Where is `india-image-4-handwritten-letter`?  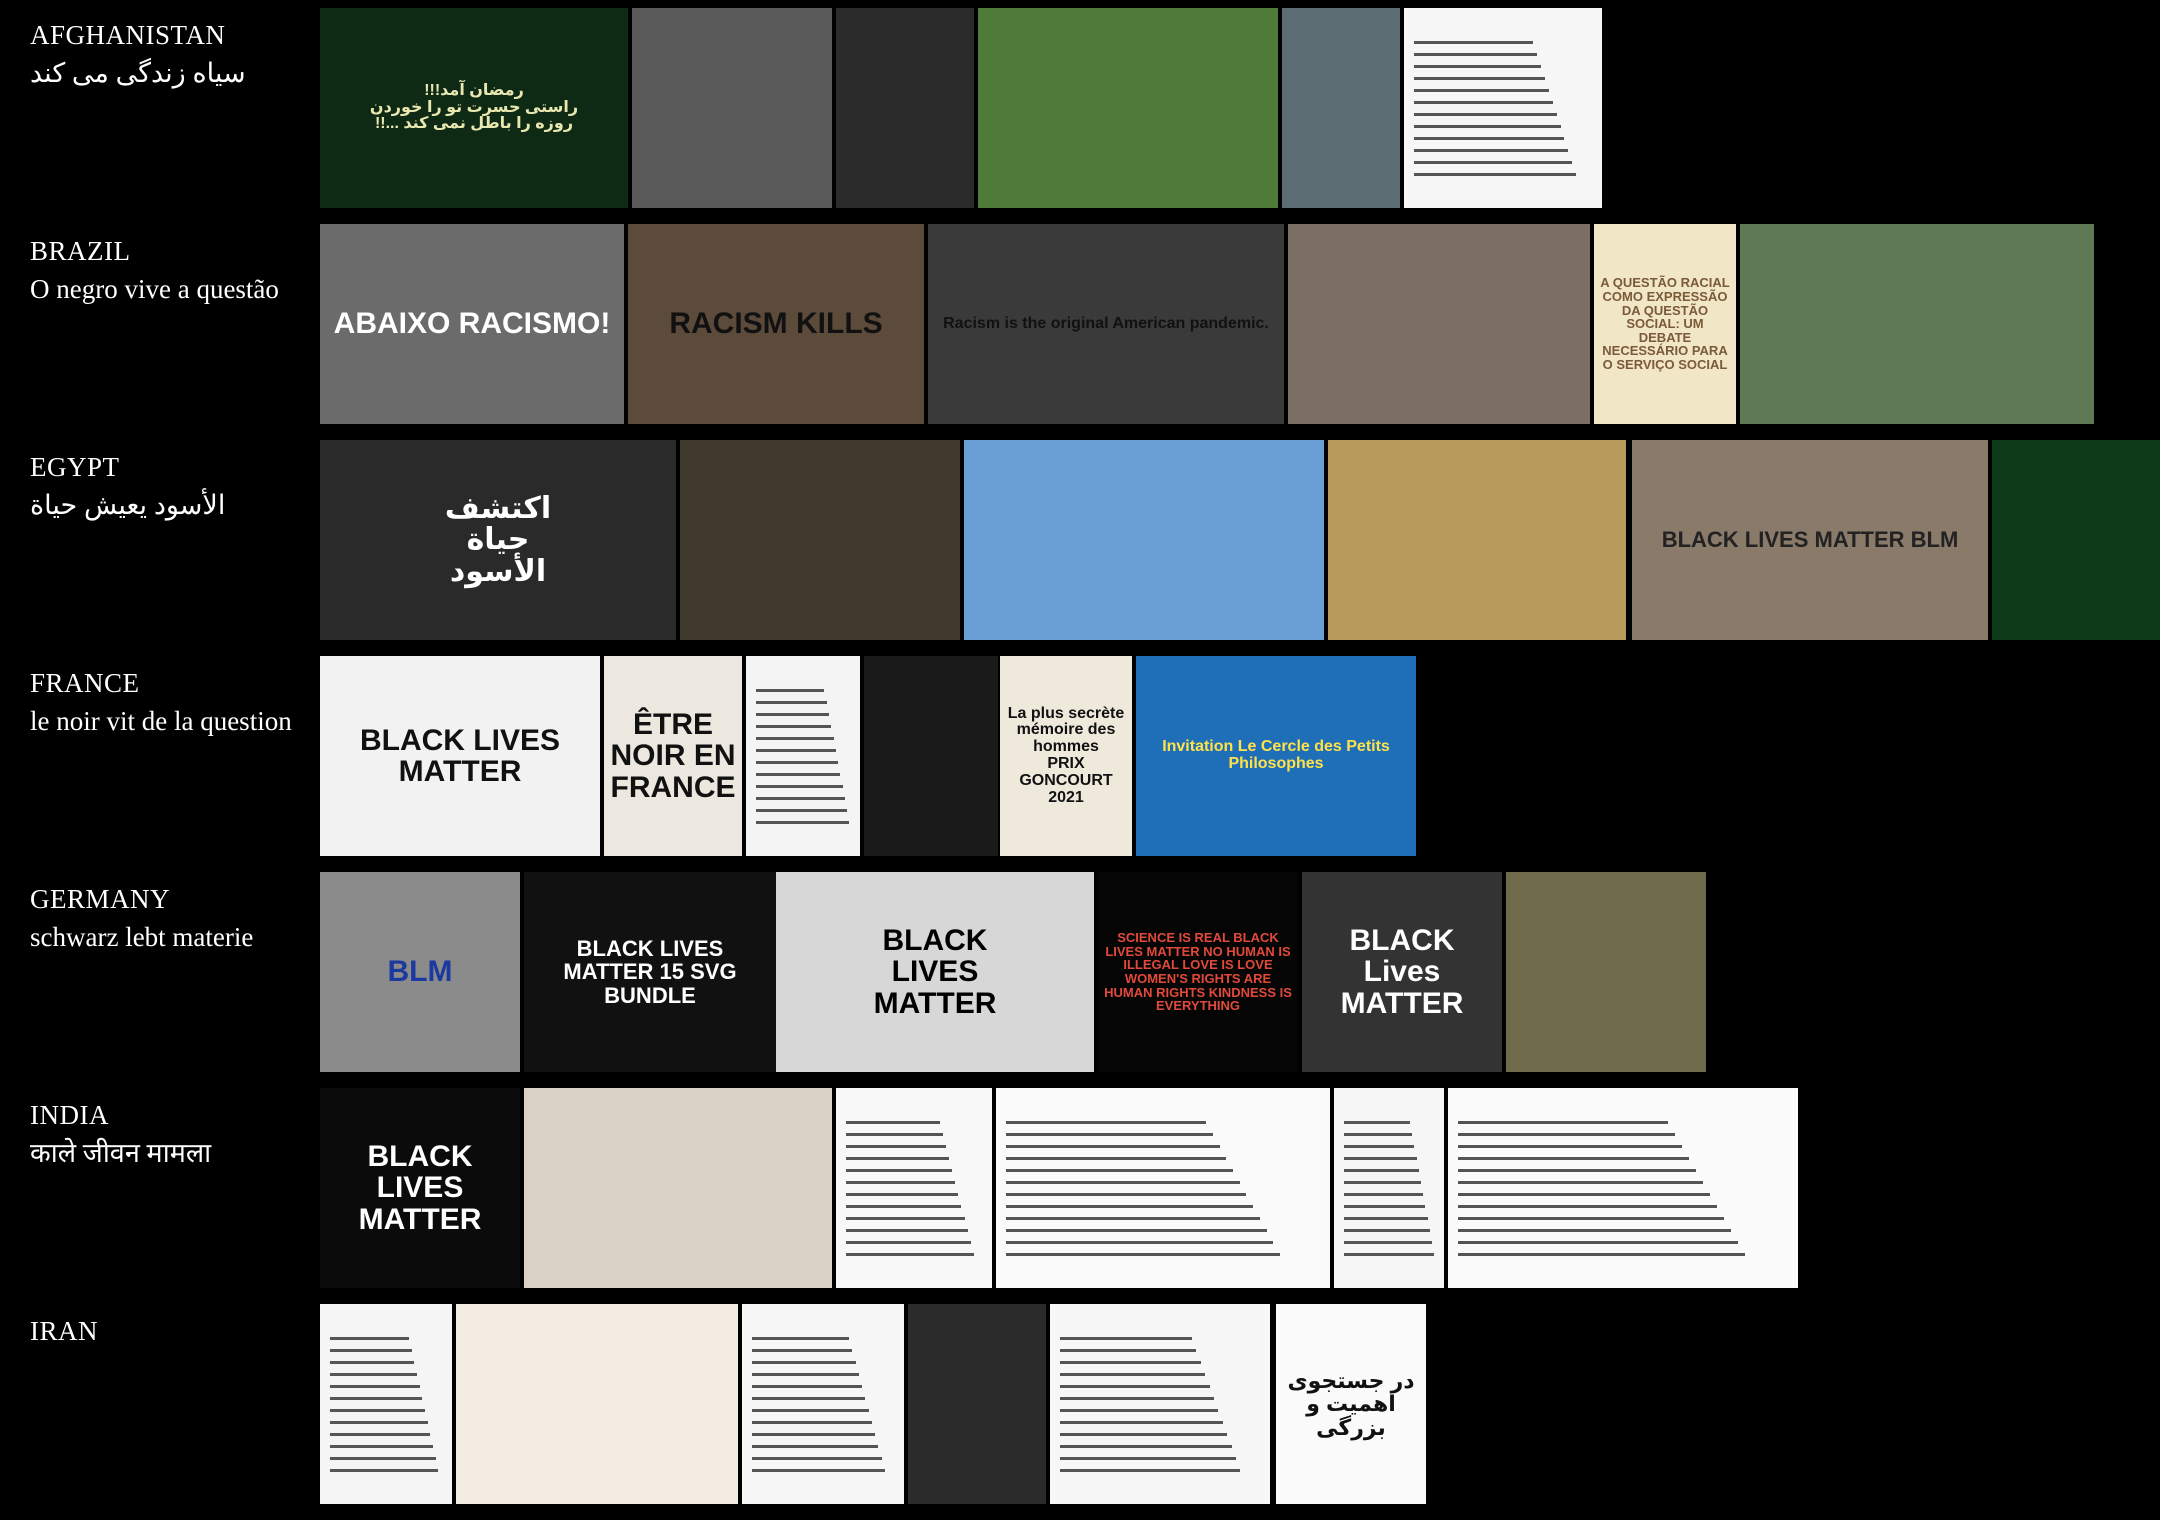
india-image-4-handwritten-letter is located at coordinates (1163, 1188).